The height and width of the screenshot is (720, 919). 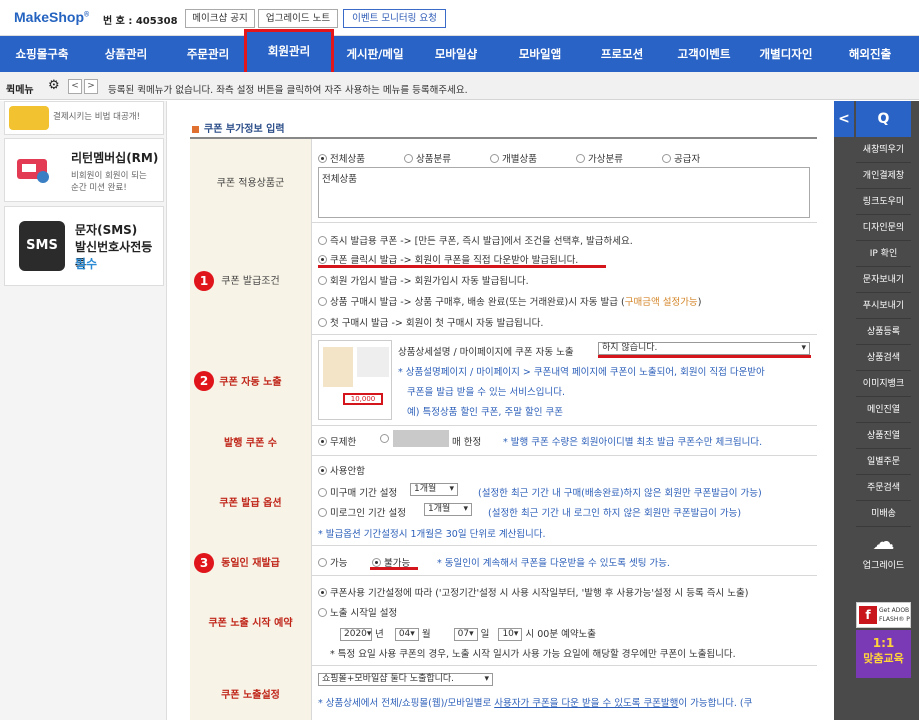 What do you see at coordinates (238, 127) in the screenshot?
I see `section-title: 쿠폰 부가정보 입력` at bounding box center [238, 127].